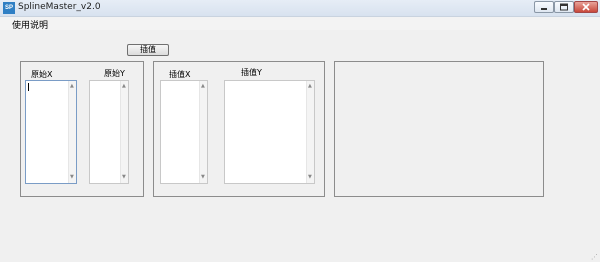 The image size is (600, 262). I want to click on close-button, so click(586, 7).